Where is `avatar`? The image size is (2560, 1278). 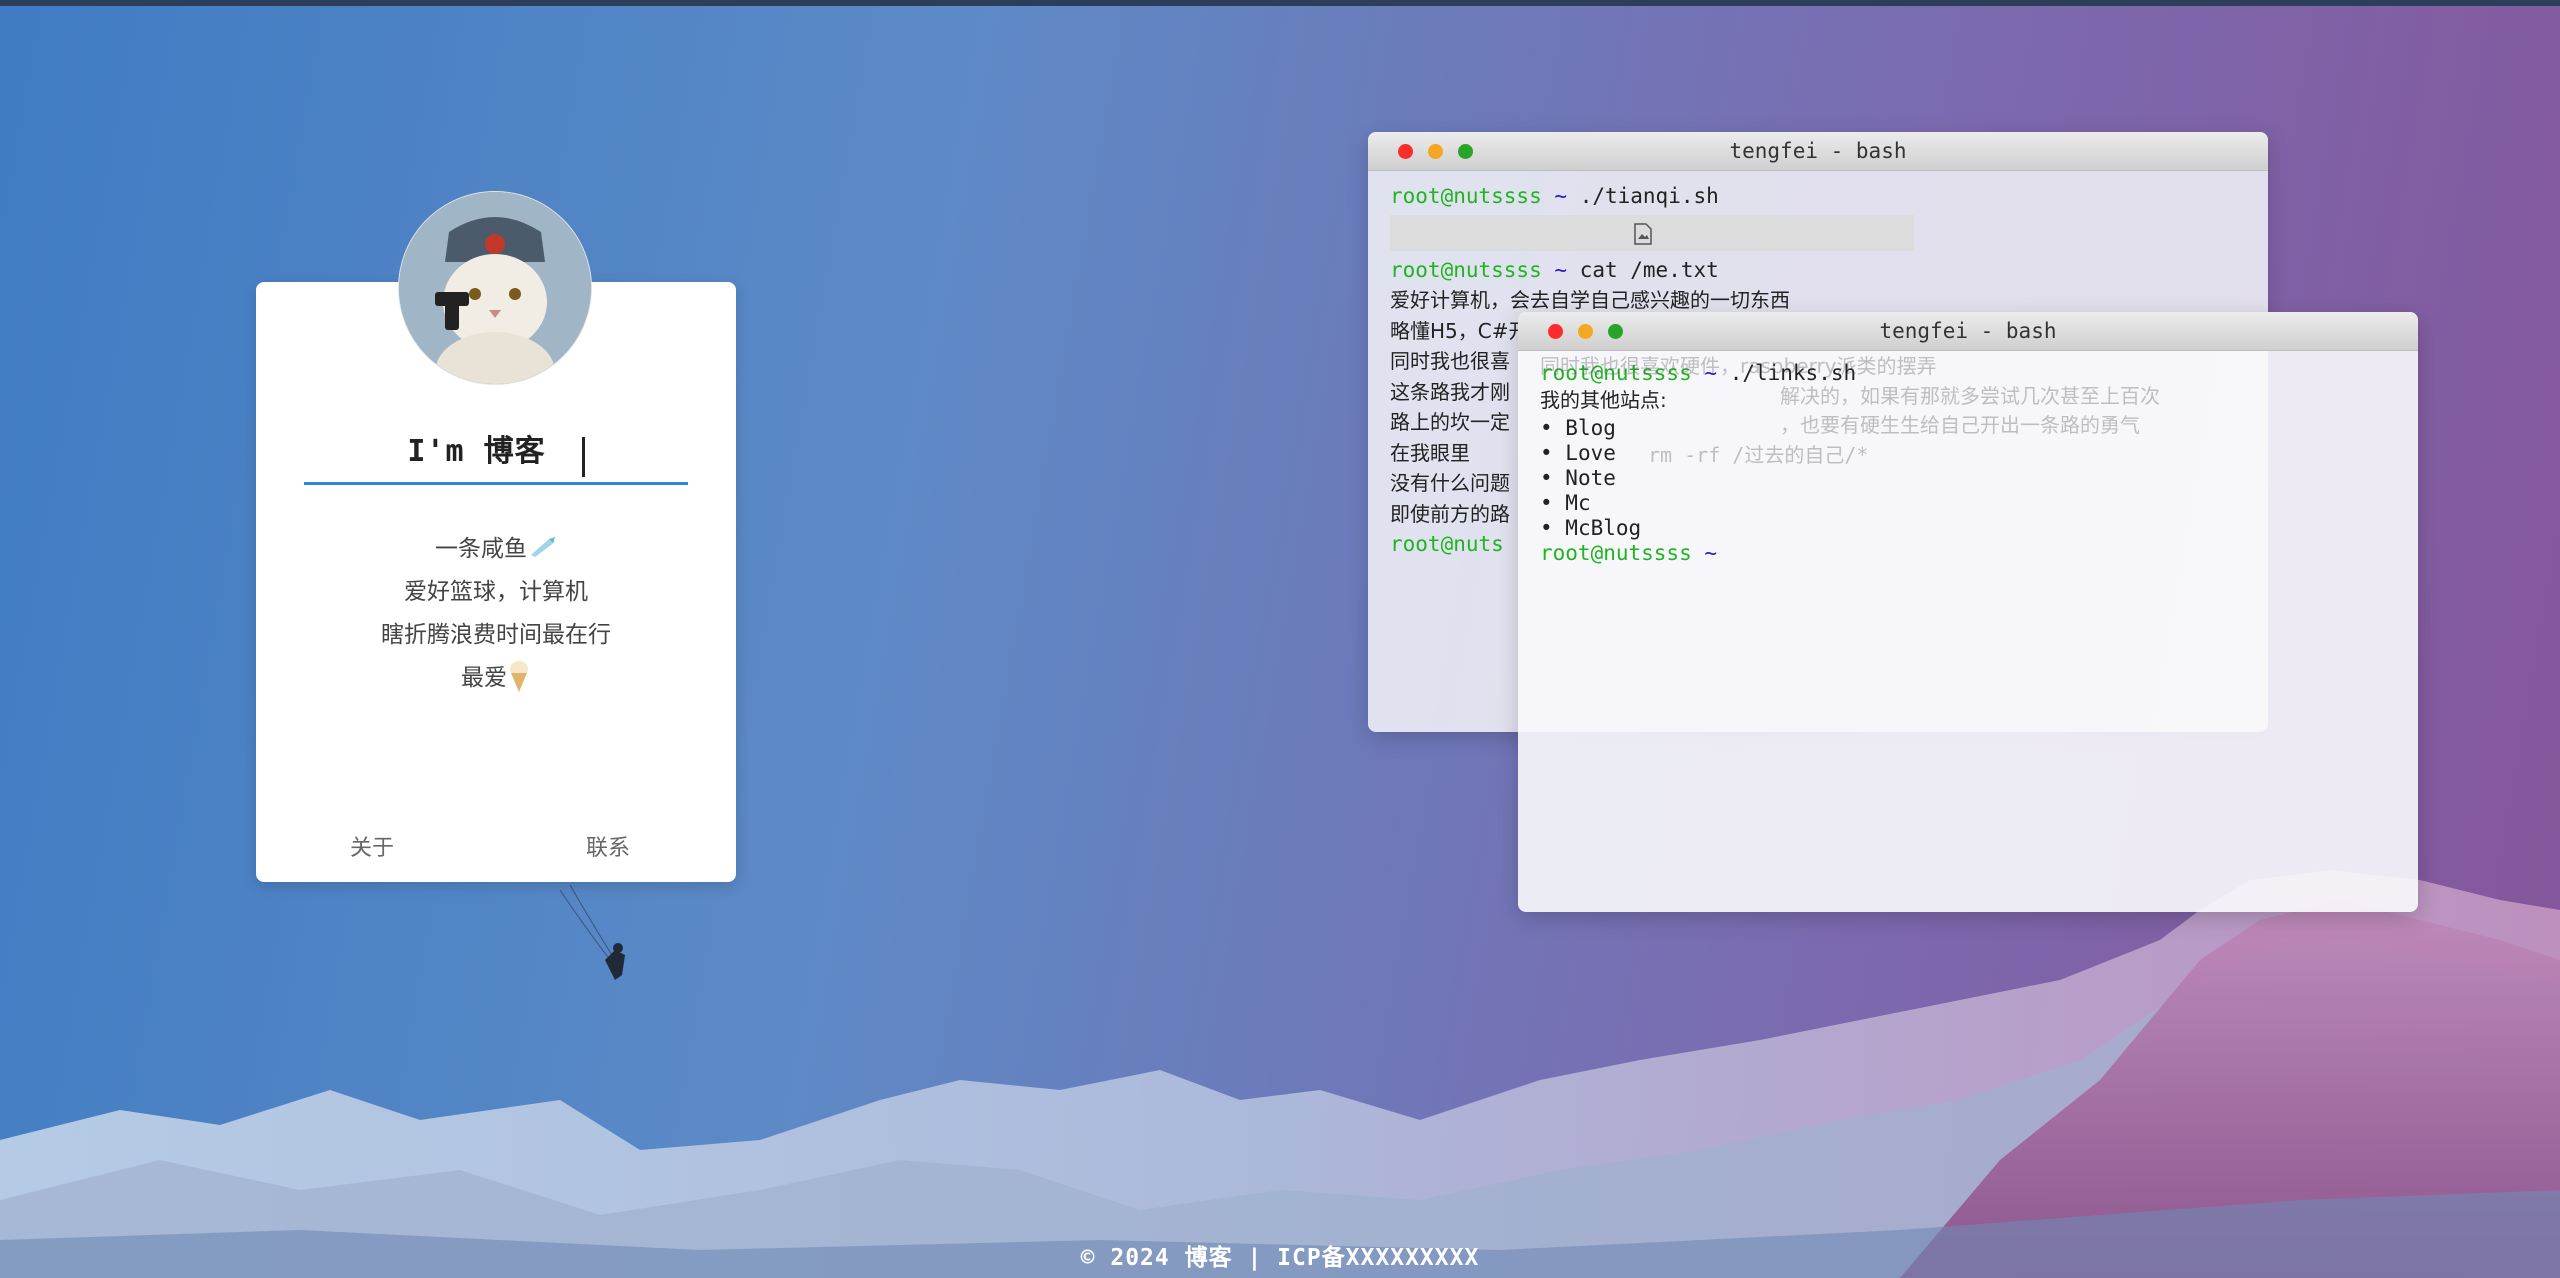
avatar is located at coordinates (495, 288).